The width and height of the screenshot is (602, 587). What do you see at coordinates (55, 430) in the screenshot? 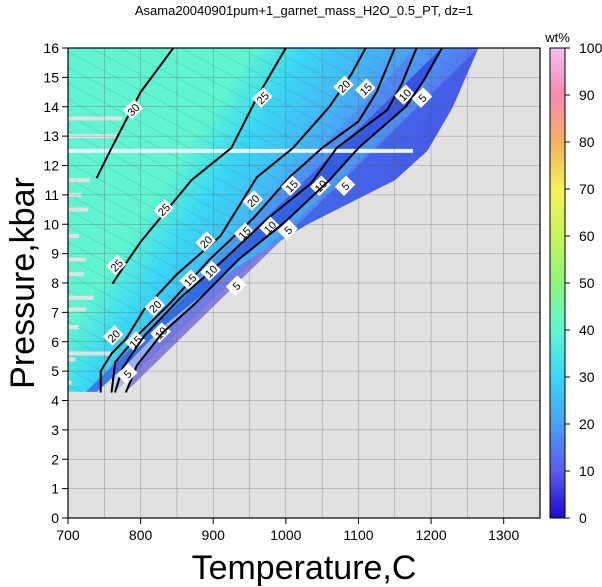
I see `y-tick-label: 3` at bounding box center [55, 430].